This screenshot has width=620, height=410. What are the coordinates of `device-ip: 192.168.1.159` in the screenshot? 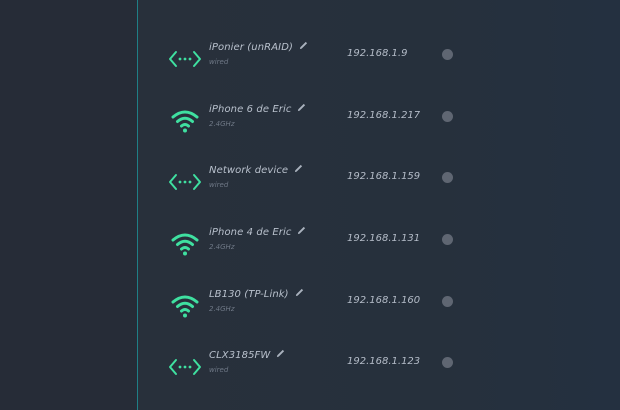 It's located at (384, 176).